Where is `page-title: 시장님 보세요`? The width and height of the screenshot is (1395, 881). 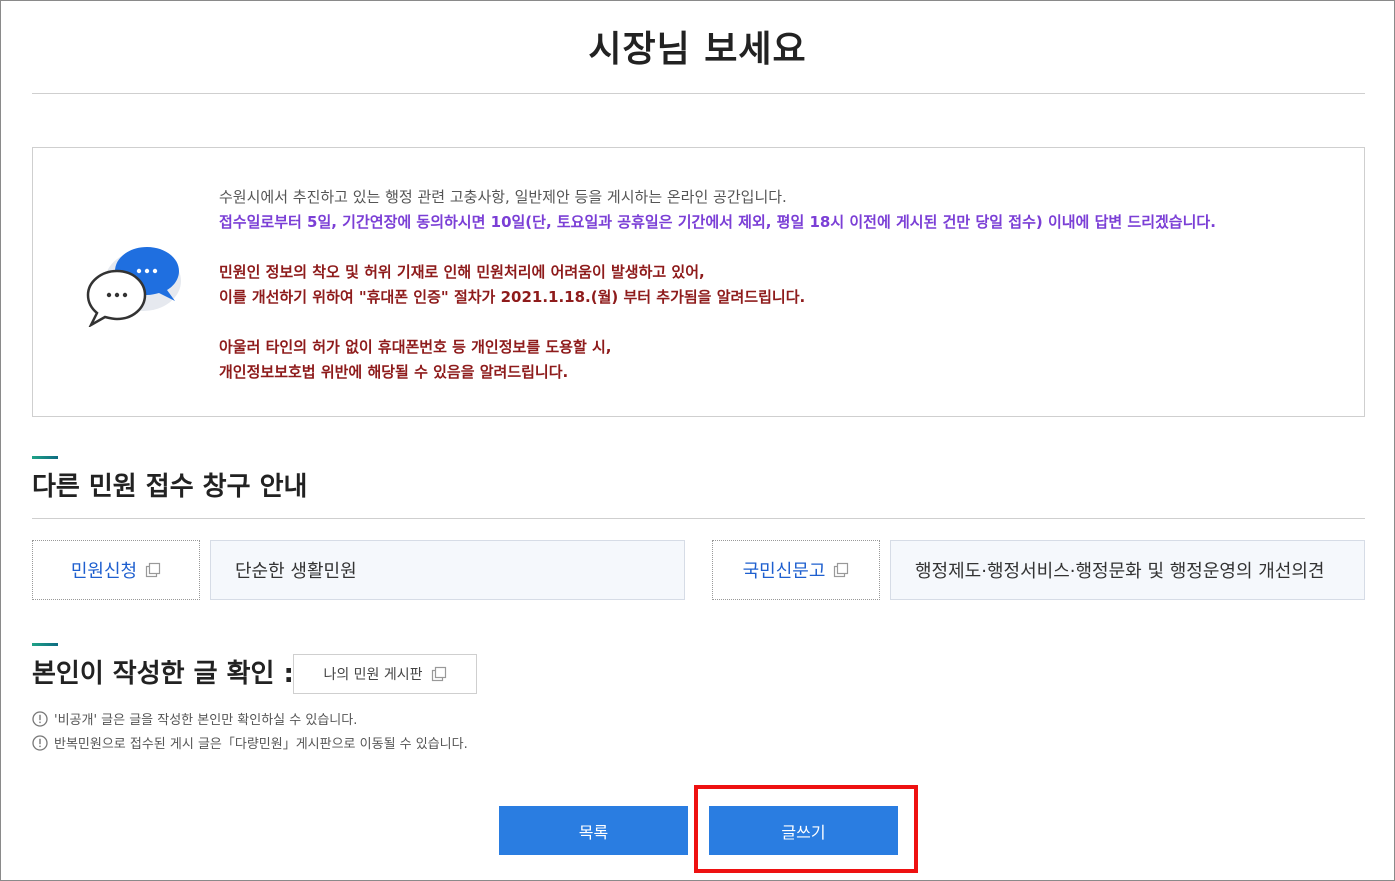
page-title: 시장님 보세요 is located at coordinates (697, 49).